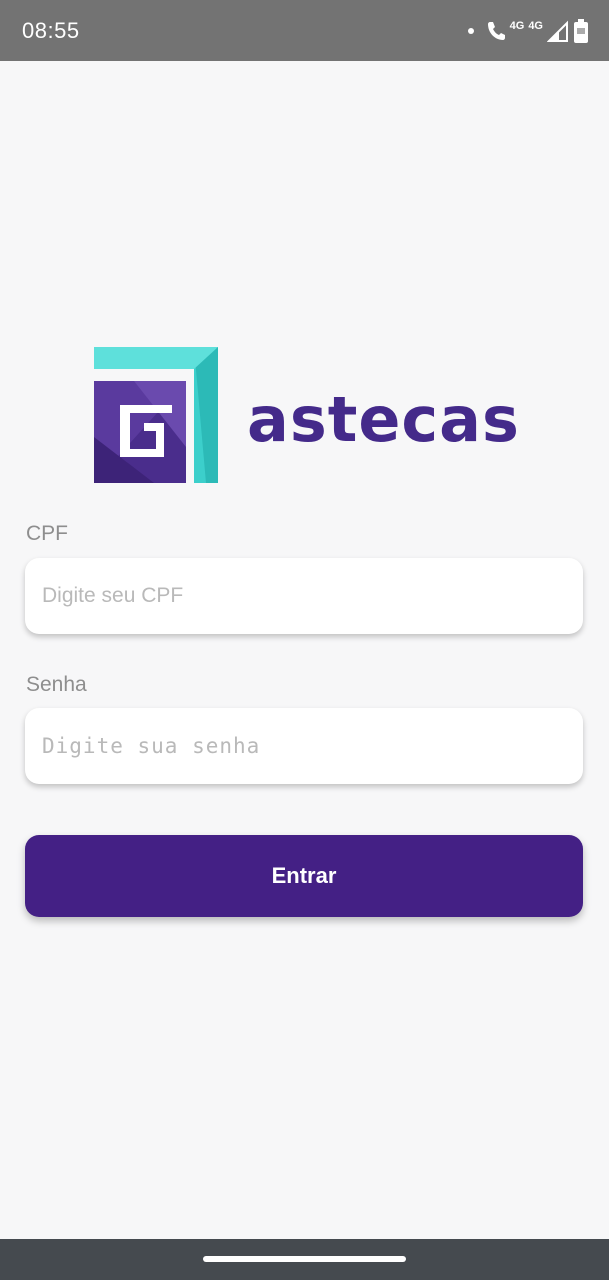 The width and height of the screenshot is (609, 1280). I want to click on home-gesture-handle, so click(304, 1259).